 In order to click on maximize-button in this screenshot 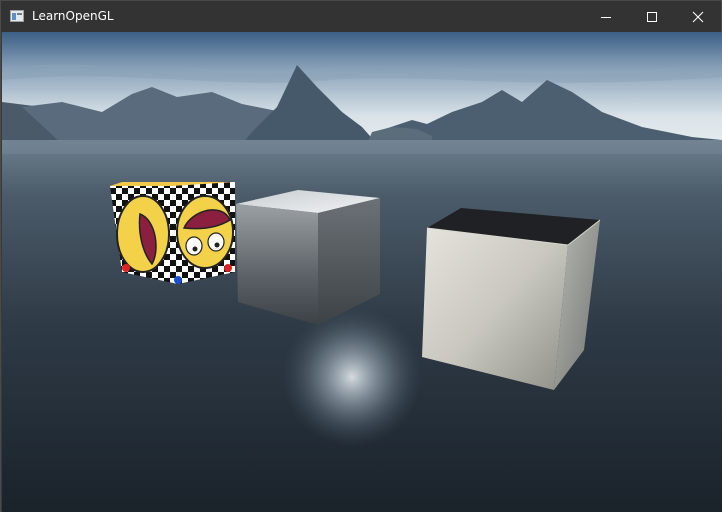, I will do `click(652, 16)`.